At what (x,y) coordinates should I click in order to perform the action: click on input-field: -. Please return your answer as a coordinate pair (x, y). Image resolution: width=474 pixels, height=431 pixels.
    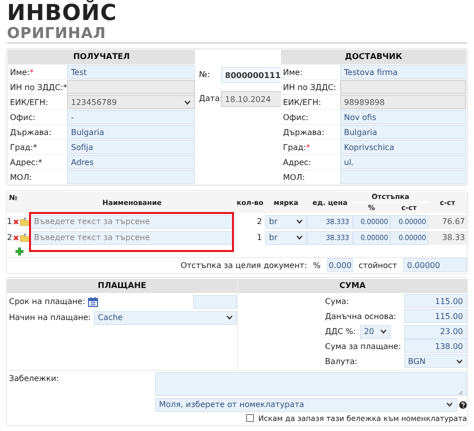
    Looking at the image, I should click on (131, 117).